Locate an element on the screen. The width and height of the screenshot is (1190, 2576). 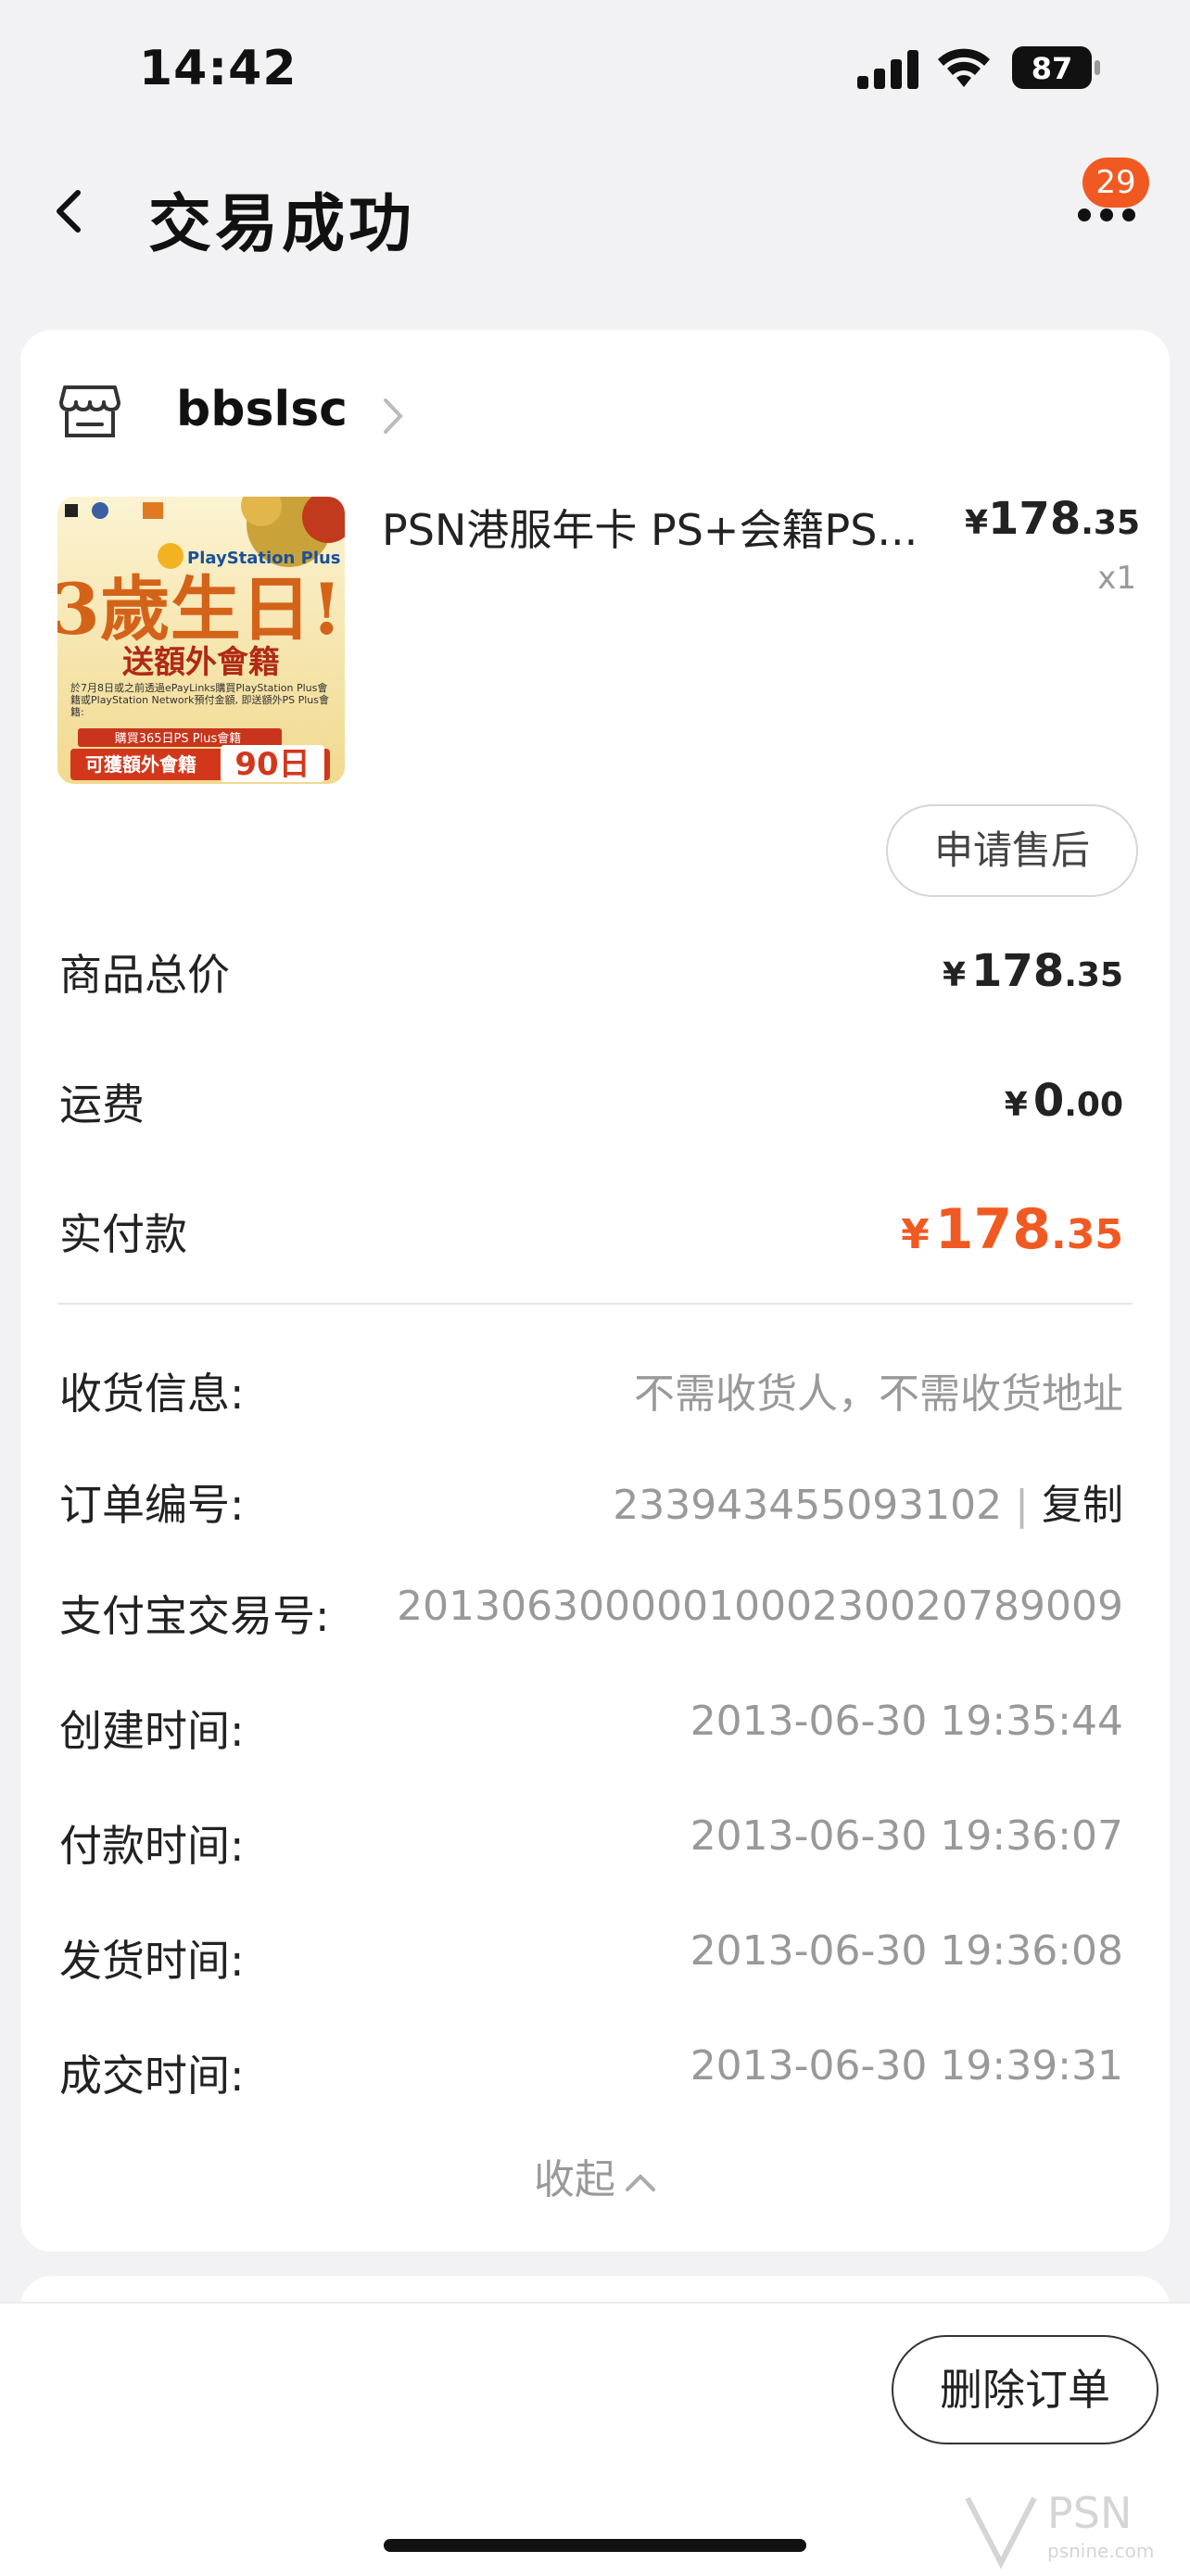
order-number-label: 订单编号: is located at coordinates (152, 1505).